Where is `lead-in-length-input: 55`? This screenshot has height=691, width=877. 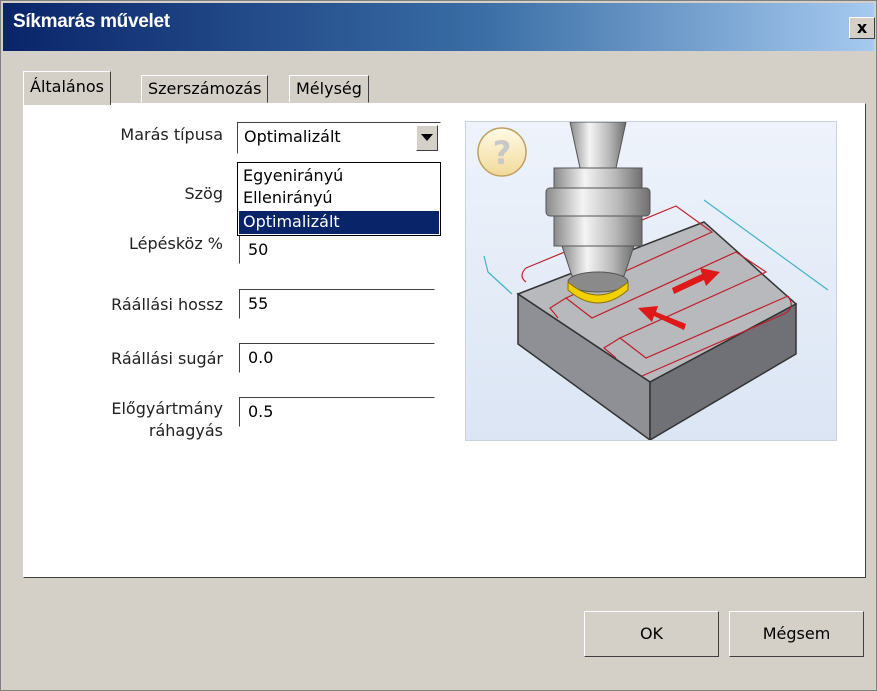 lead-in-length-input: 55 is located at coordinates (337, 304).